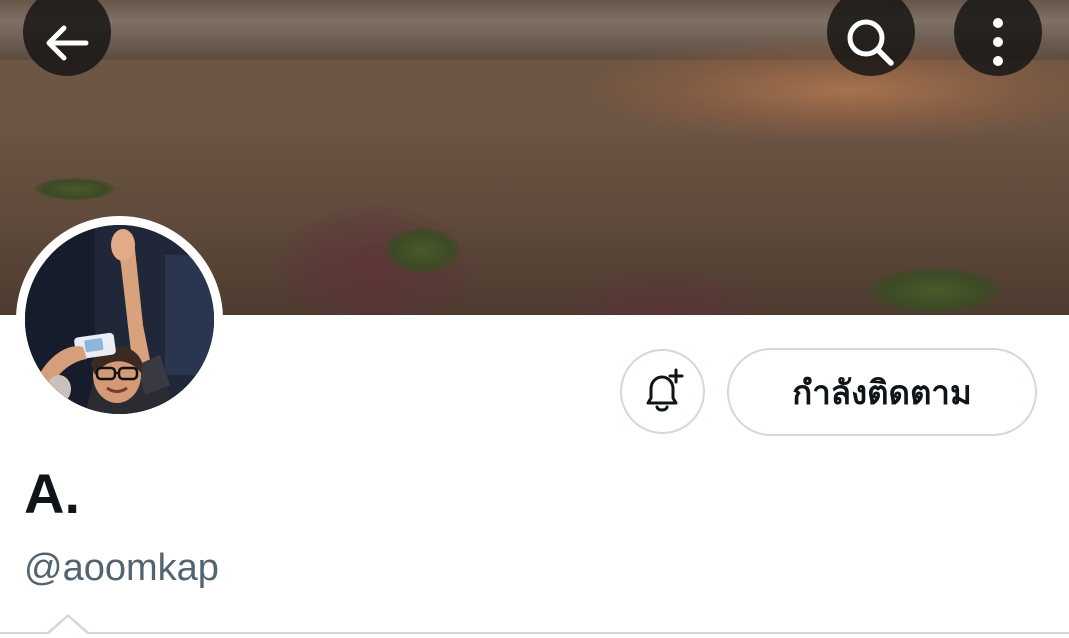  Describe the element at coordinates (665, 292) in the screenshot. I see `banner-shadow` at that location.